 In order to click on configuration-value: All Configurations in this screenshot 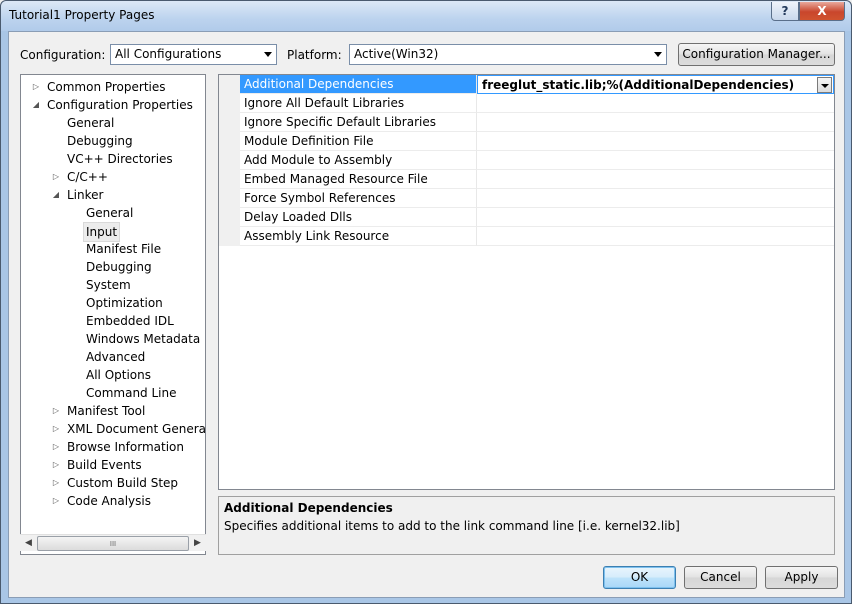, I will do `click(168, 54)`.